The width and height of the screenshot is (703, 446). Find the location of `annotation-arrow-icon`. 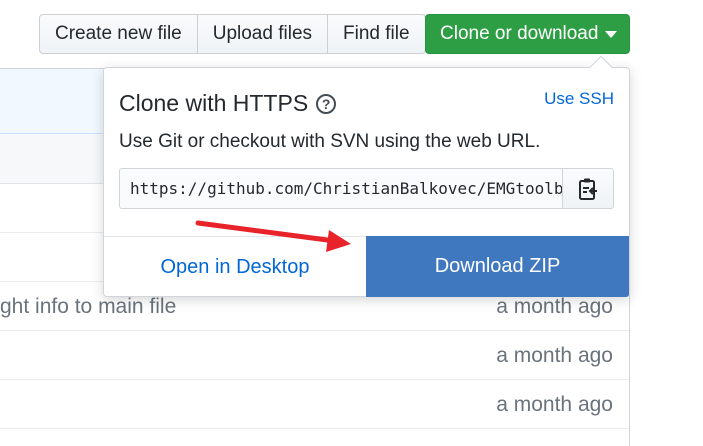

annotation-arrow-icon is located at coordinates (273, 236).